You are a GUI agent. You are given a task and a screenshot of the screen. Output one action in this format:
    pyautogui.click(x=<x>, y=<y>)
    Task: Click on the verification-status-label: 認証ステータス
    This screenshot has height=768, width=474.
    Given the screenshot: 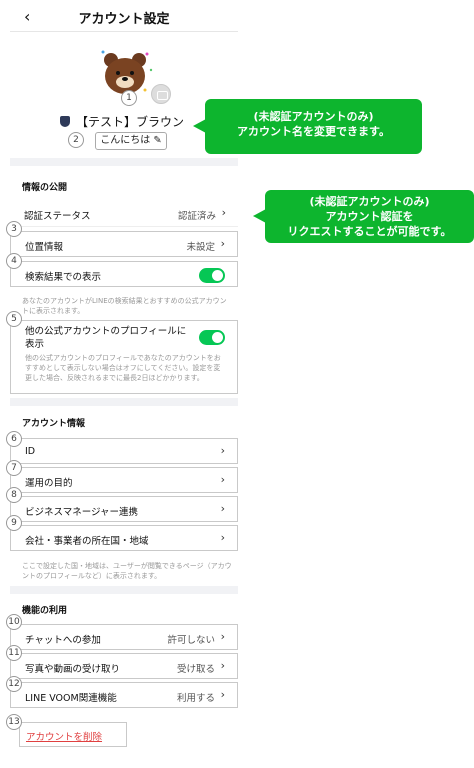 What is the action you would take?
    pyautogui.click(x=57, y=216)
    